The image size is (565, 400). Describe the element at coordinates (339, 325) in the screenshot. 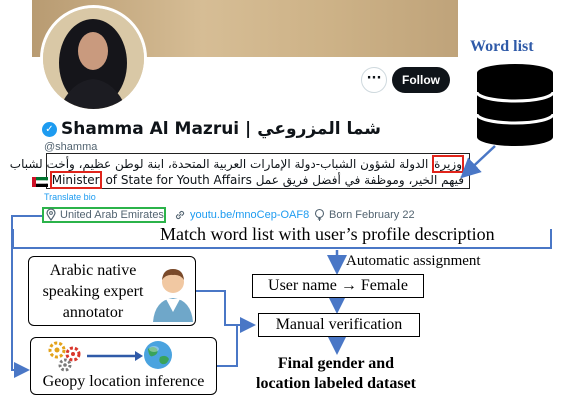

I see `manual-verification-box: Manual verification` at that location.